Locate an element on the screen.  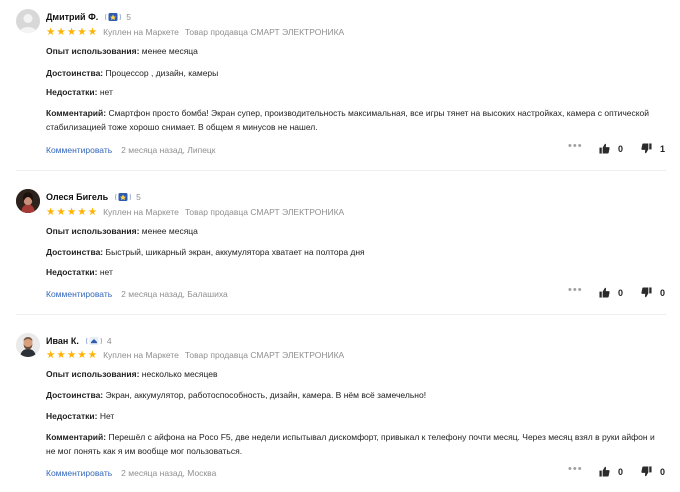
author-row: Иван К. 4 is located at coordinates (79, 341).